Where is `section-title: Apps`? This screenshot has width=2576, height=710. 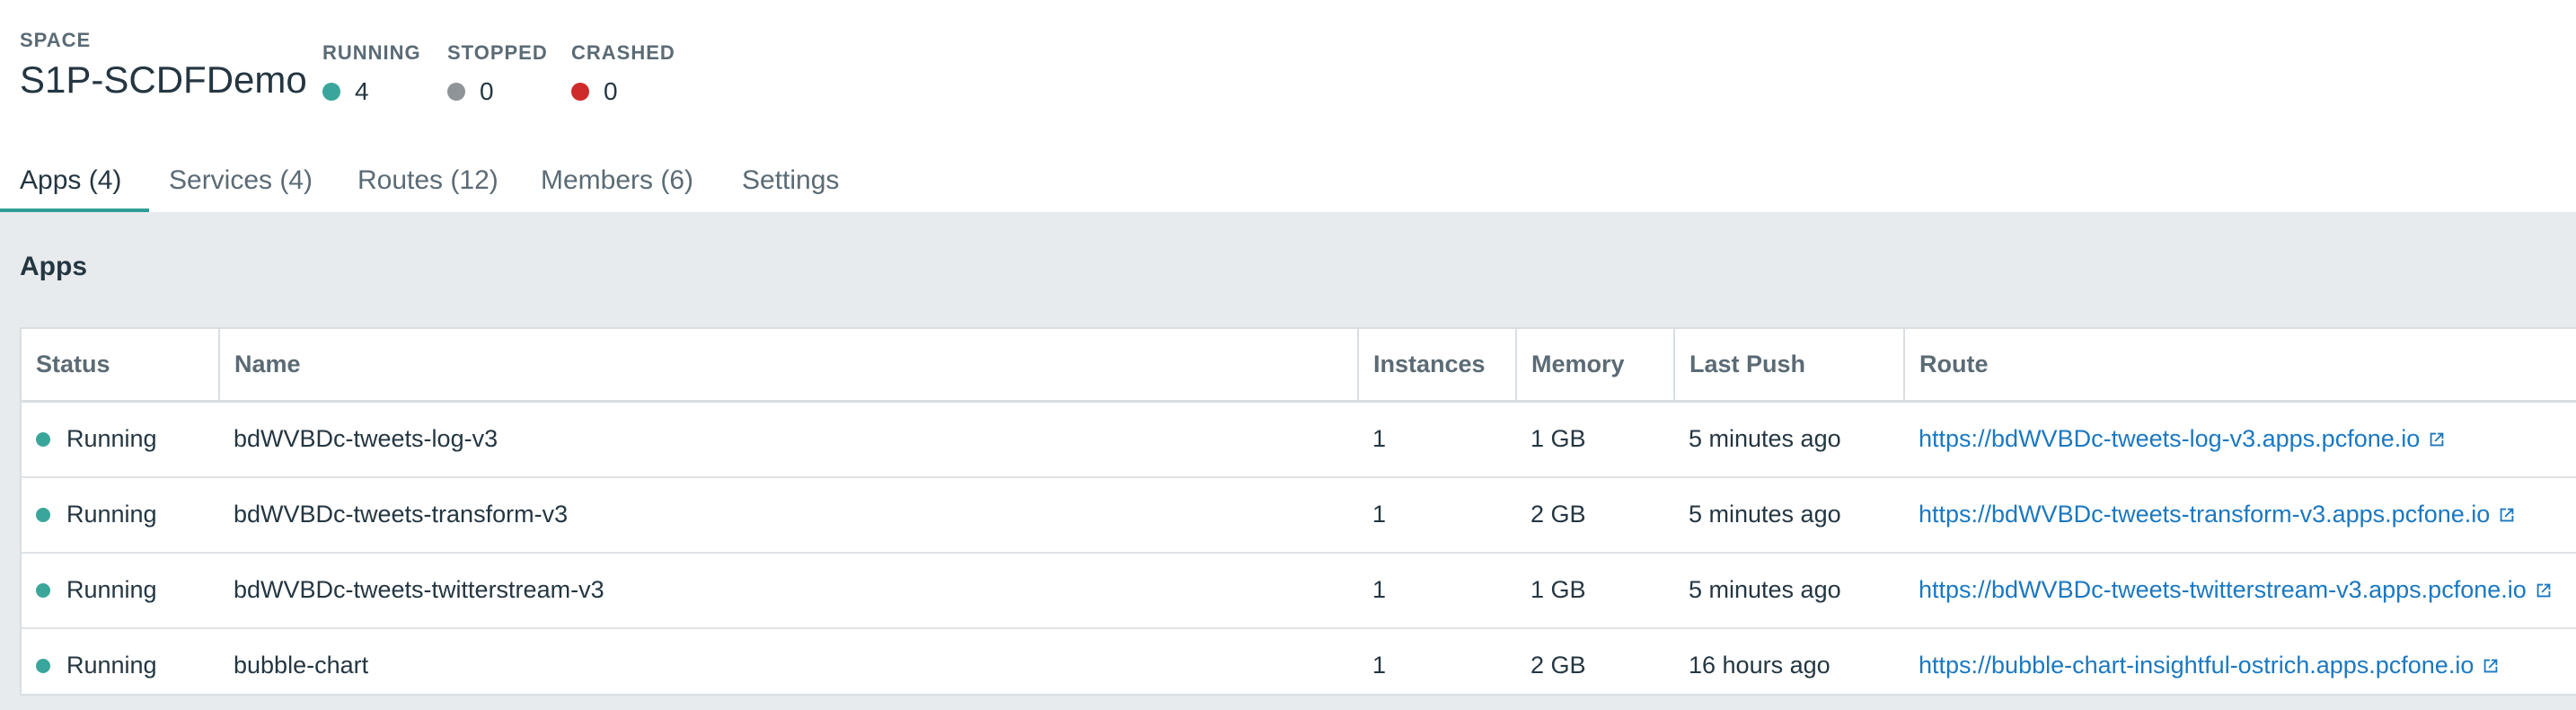
section-title: Apps is located at coordinates (53, 267).